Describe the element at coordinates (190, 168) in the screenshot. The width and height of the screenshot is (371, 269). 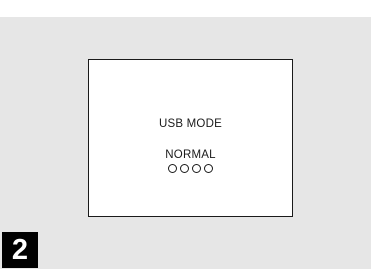
I see `activity-indicators` at that location.